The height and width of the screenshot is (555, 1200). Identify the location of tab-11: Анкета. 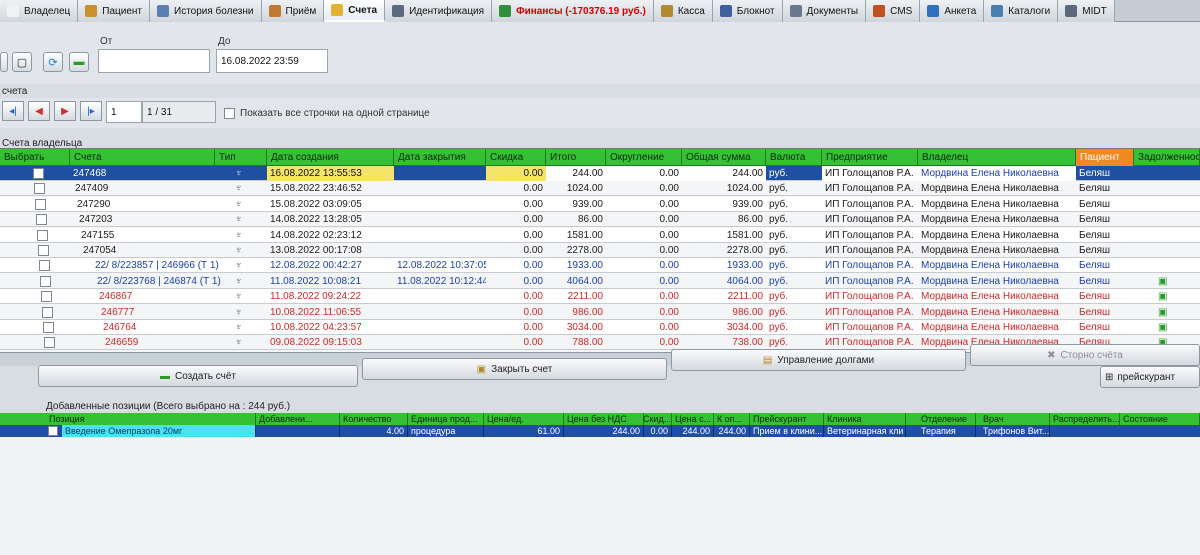
(952, 11).